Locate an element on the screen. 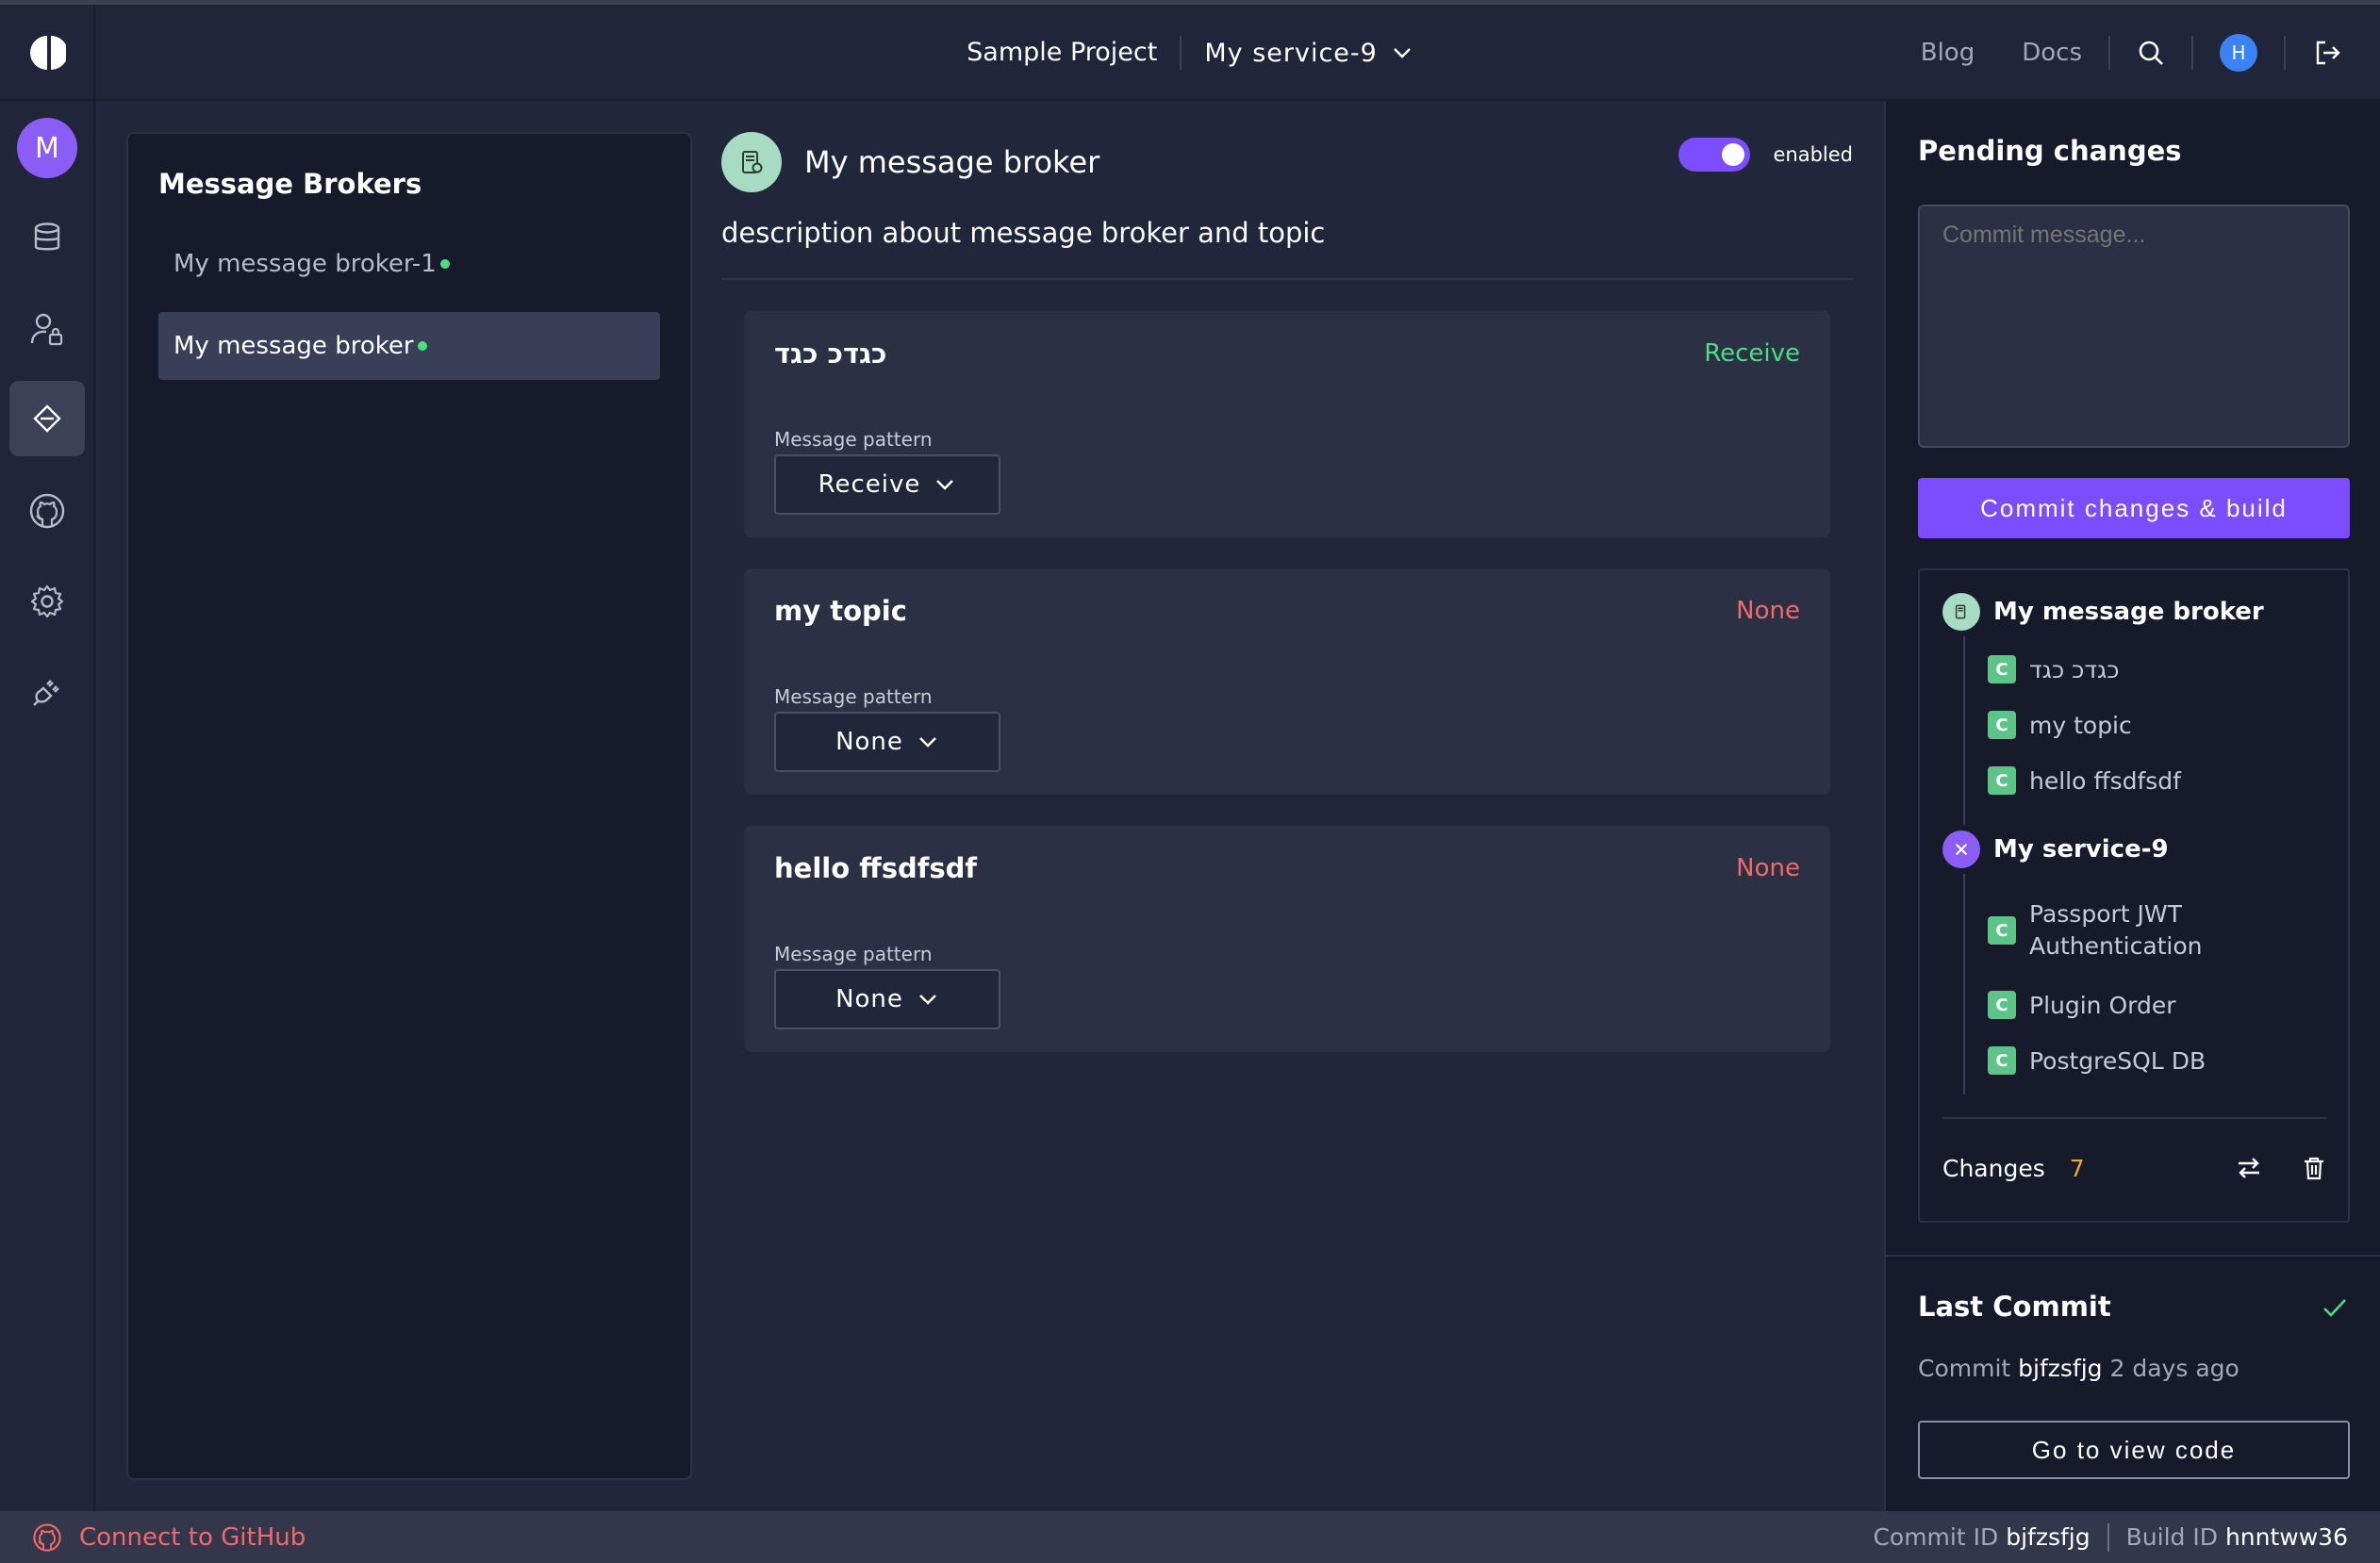  build-id-label: Build ID is located at coordinates (2171, 1537).